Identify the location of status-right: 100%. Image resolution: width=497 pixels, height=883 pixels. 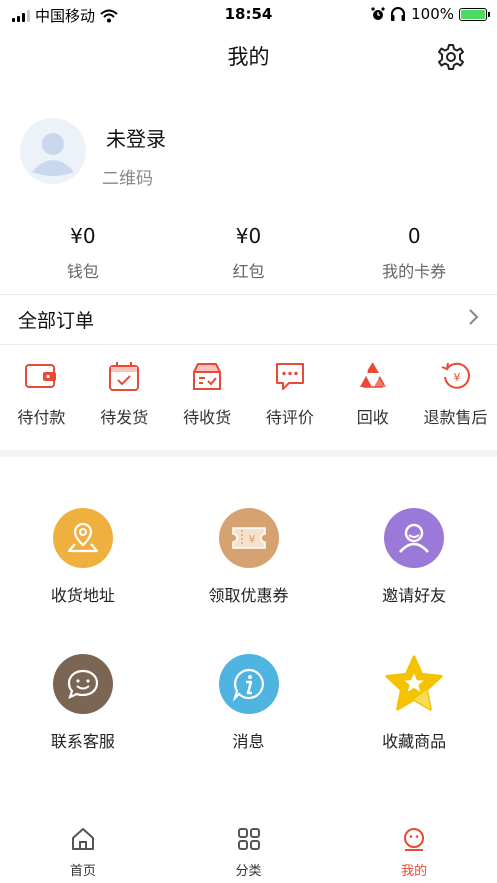
(430, 14).